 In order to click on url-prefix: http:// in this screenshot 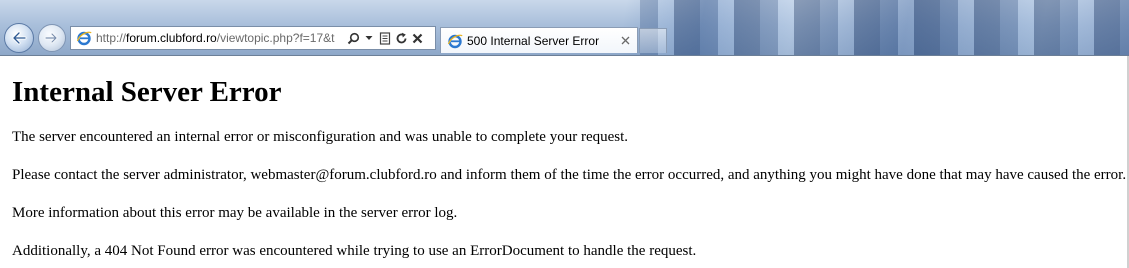, I will do `click(111, 38)`.